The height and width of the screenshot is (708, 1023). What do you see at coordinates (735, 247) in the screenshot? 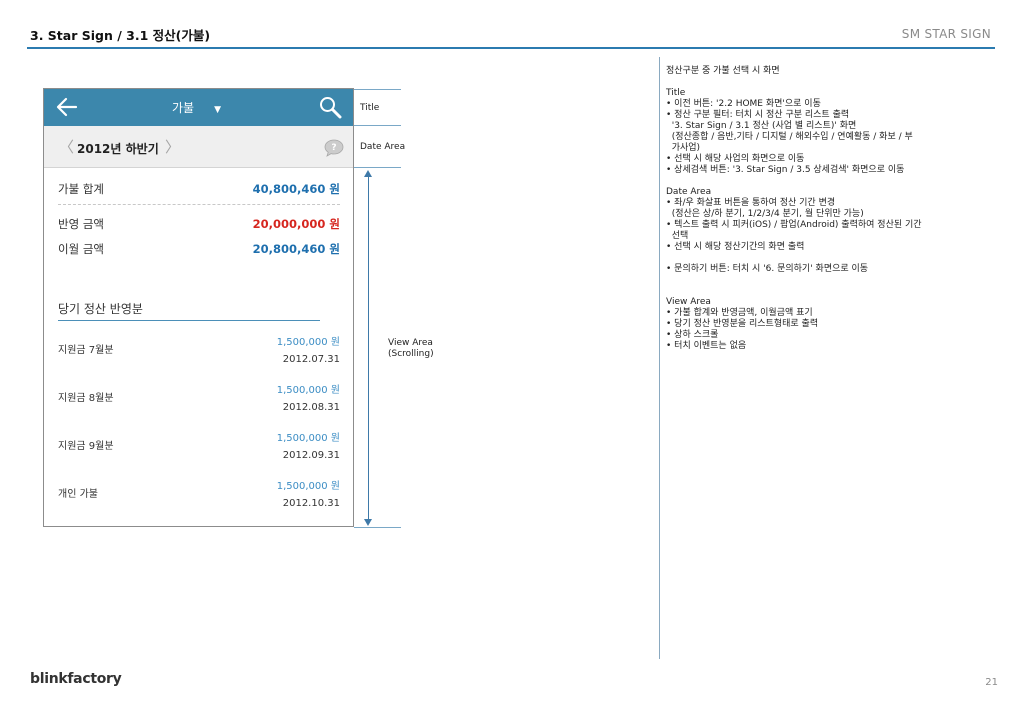
I see `date-desc-line: • 선택 시 해당 정산기간의 화면 출력` at bounding box center [735, 247].